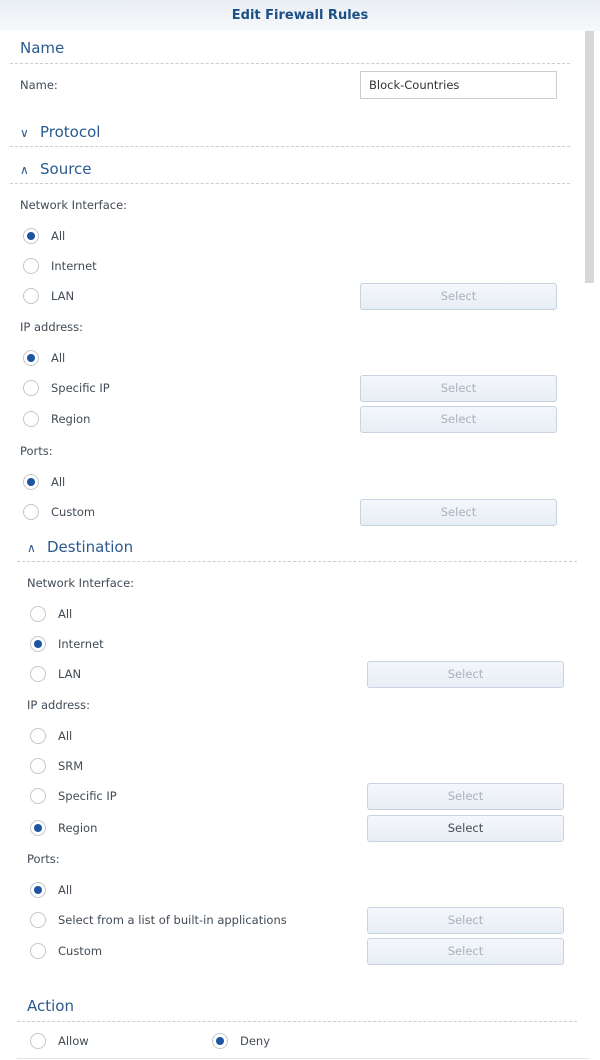 Image resolution: width=600 pixels, height=1060 pixels. Describe the element at coordinates (90, 547) in the screenshot. I see `section-destination-title: Destination` at that location.